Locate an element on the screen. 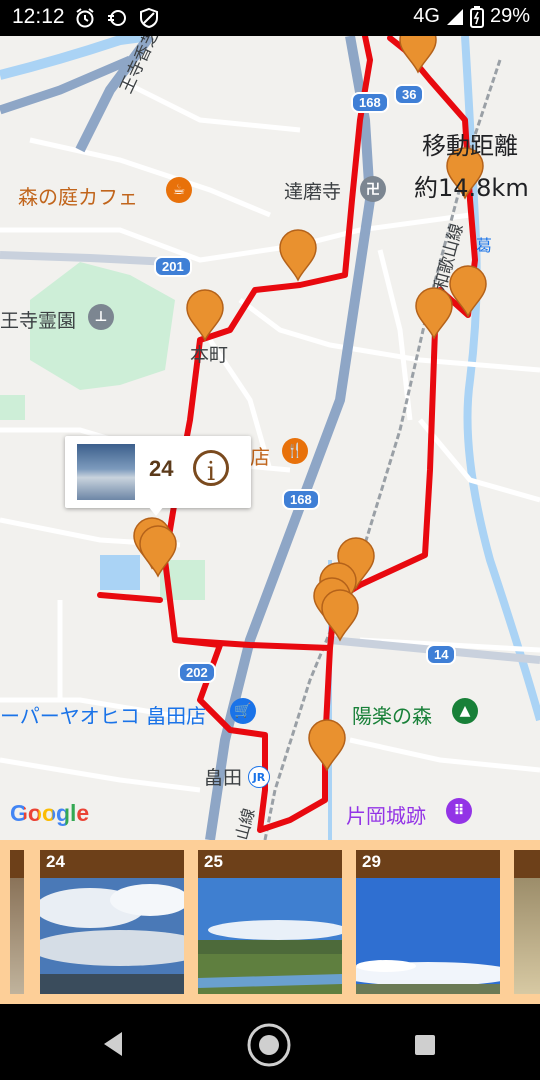 The height and width of the screenshot is (1080, 540). popup-photo-number: 24 is located at coordinates (161, 468).